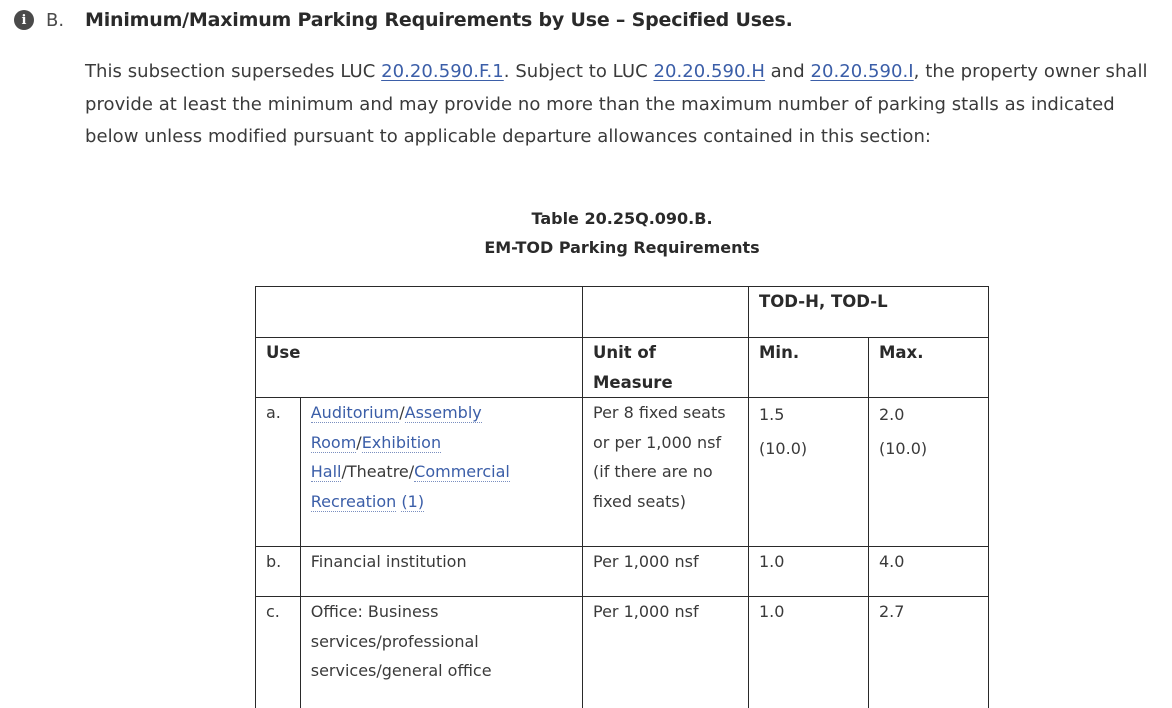 This screenshot has width=1172, height=708. What do you see at coordinates (355, 413) in the screenshot?
I see `auditorium-link: Auditorium` at bounding box center [355, 413].